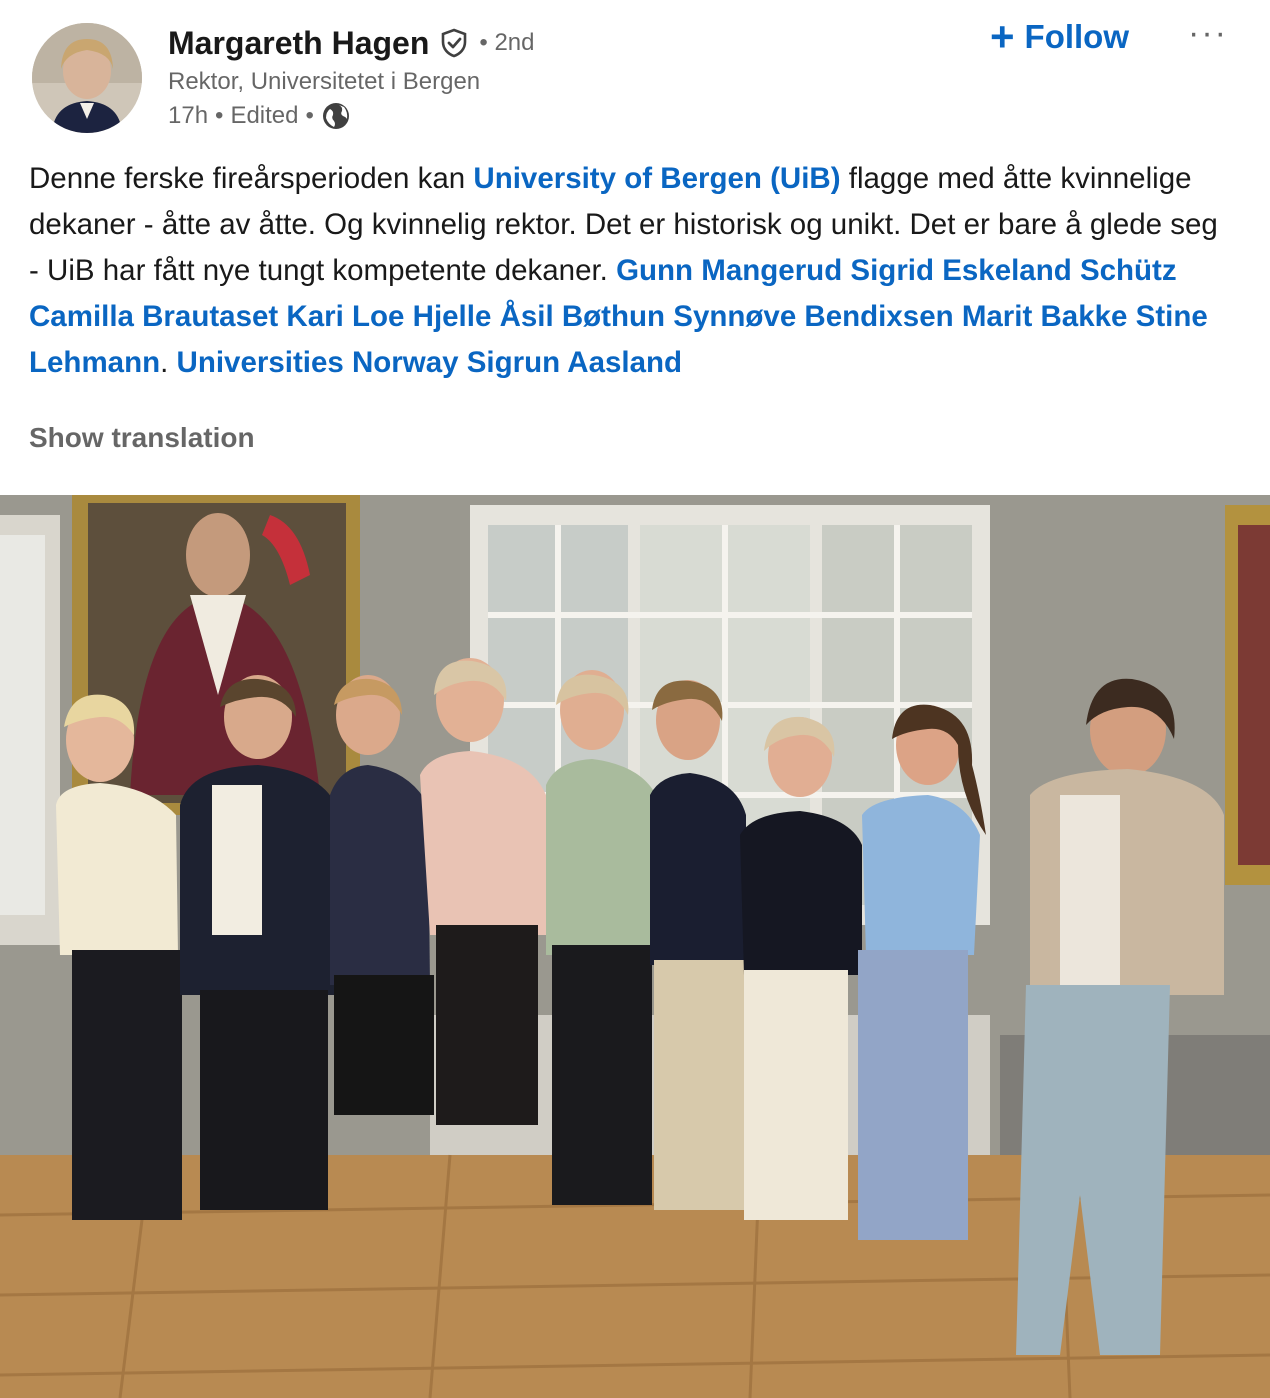  What do you see at coordinates (1045, 316) in the screenshot?
I see `mention-marit-bakke: Marit Bakke` at bounding box center [1045, 316].